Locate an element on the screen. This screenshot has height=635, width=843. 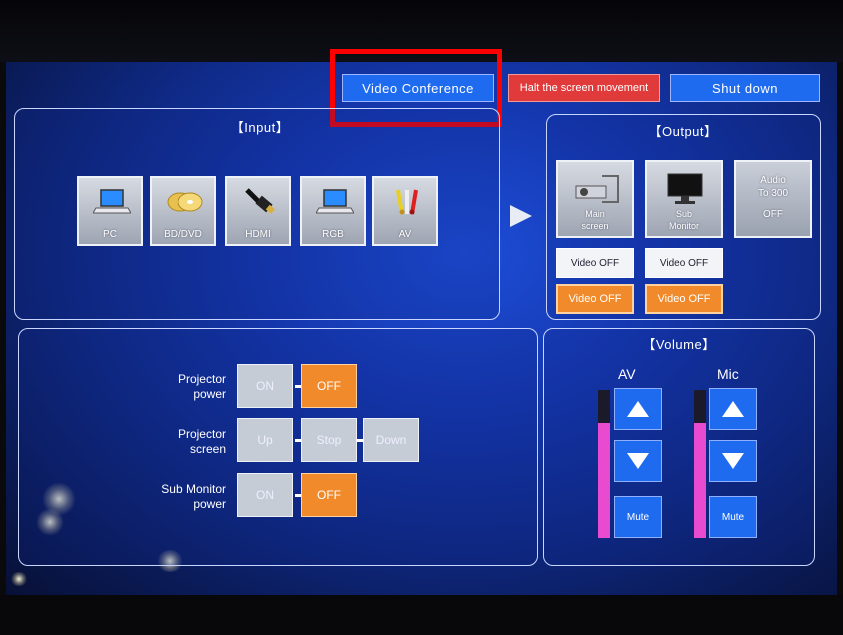
projector-screen-stop-button: Stop is located at coordinates (329, 440).